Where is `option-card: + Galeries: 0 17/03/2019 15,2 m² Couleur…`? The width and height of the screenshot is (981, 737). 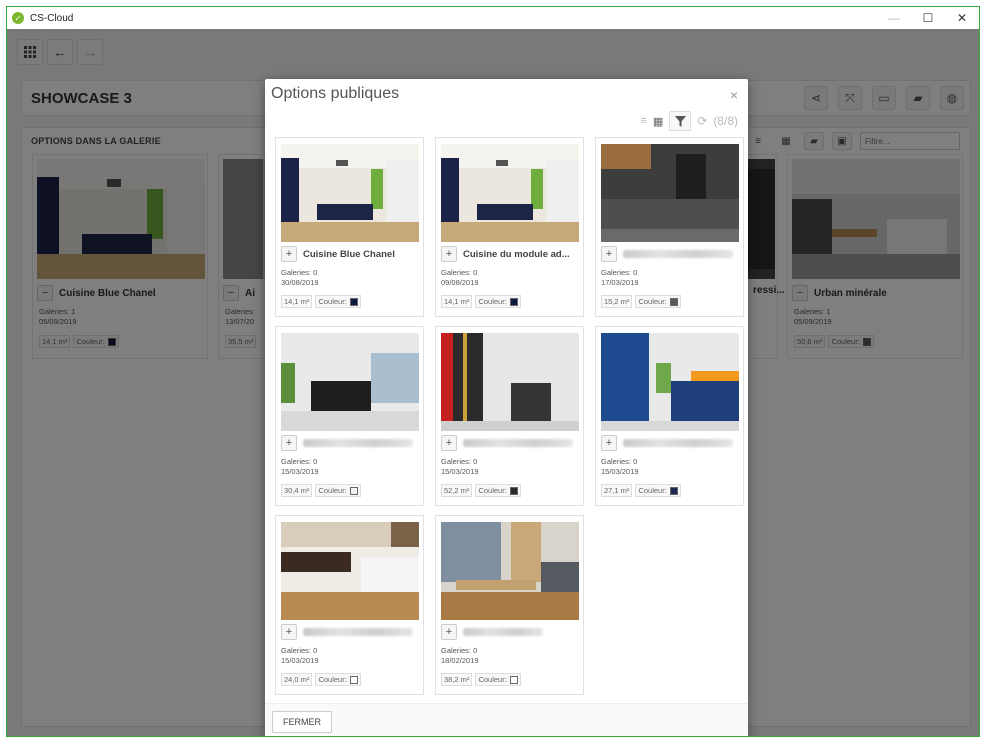 option-card: + Galeries: 0 17/03/2019 15,2 m² Couleur… is located at coordinates (669, 227).